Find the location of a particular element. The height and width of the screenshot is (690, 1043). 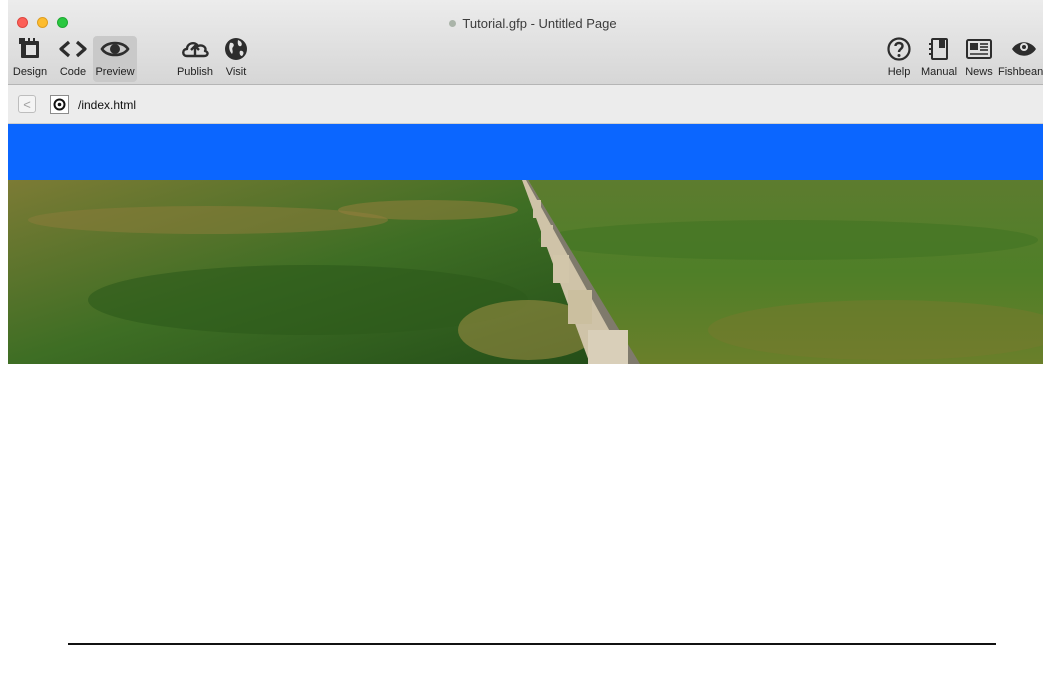

design-icon is located at coordinates (29, 48).